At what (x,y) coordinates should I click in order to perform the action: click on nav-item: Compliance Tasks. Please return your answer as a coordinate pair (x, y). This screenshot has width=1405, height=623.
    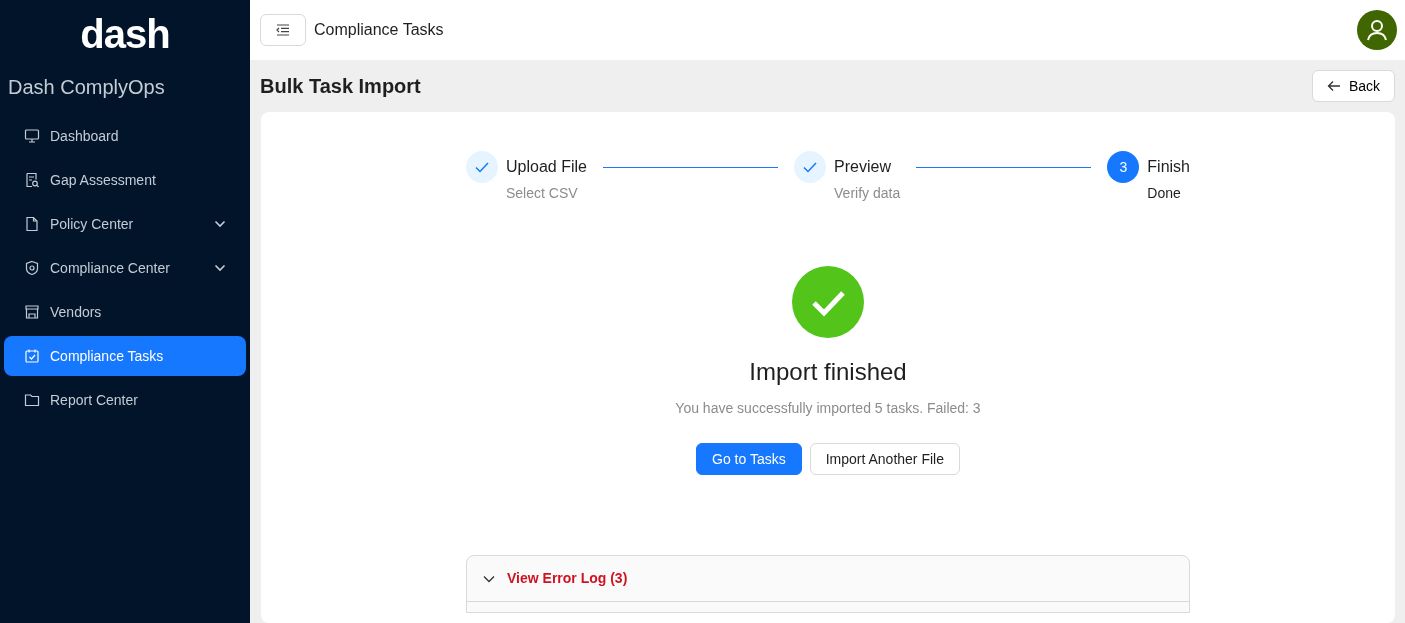
    Looking at the image, I should click on (125, 356).